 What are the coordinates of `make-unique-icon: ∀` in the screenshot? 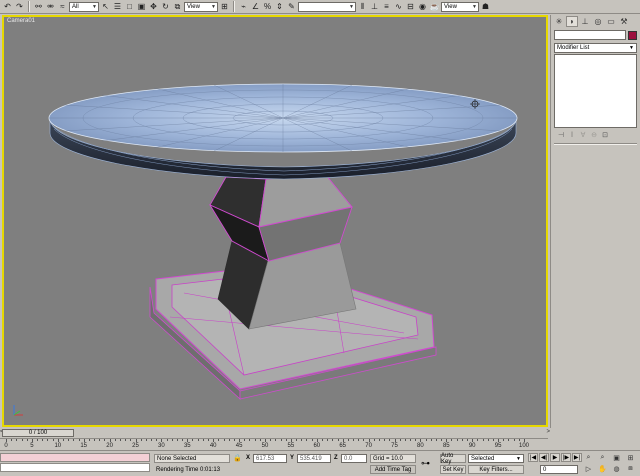 It's located at (583, 135).